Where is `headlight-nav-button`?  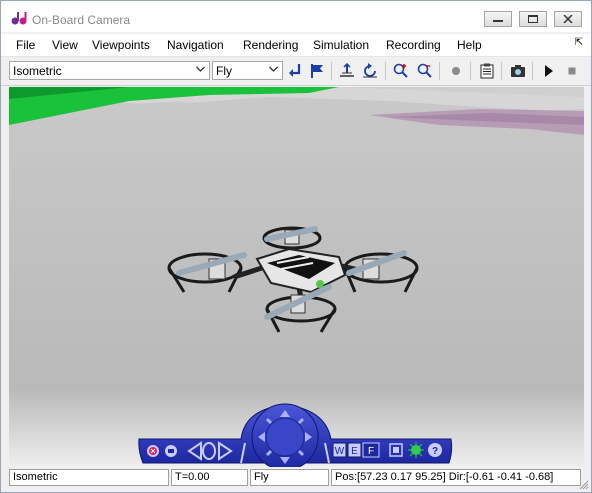 headlight-nav-button is located at coordinates (416, 450).